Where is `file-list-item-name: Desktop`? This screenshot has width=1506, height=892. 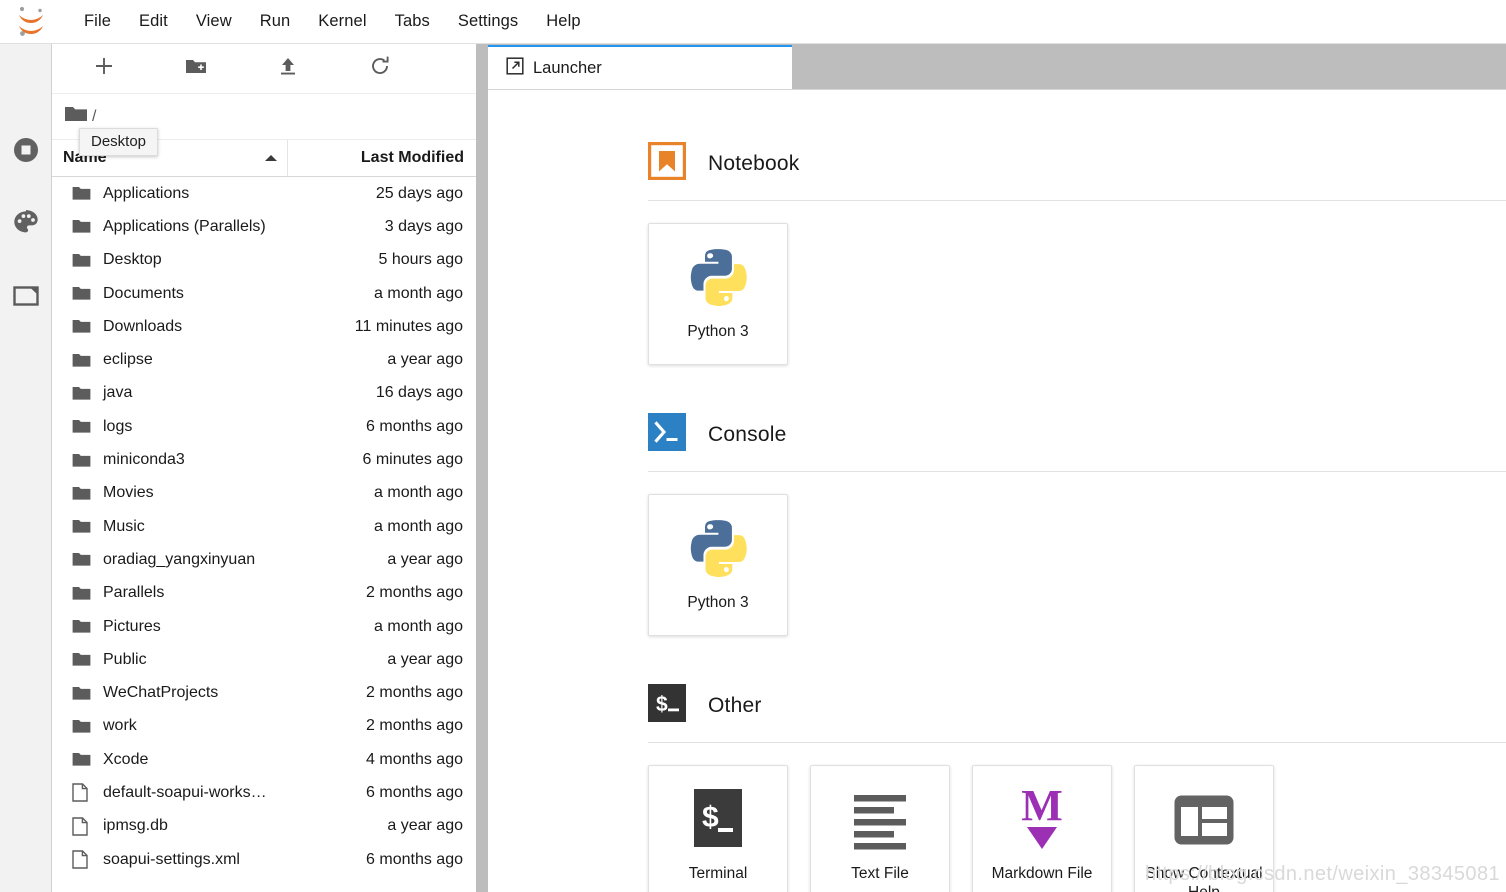
file-list-item-name: Desktop is located at coordinates (132, 260).